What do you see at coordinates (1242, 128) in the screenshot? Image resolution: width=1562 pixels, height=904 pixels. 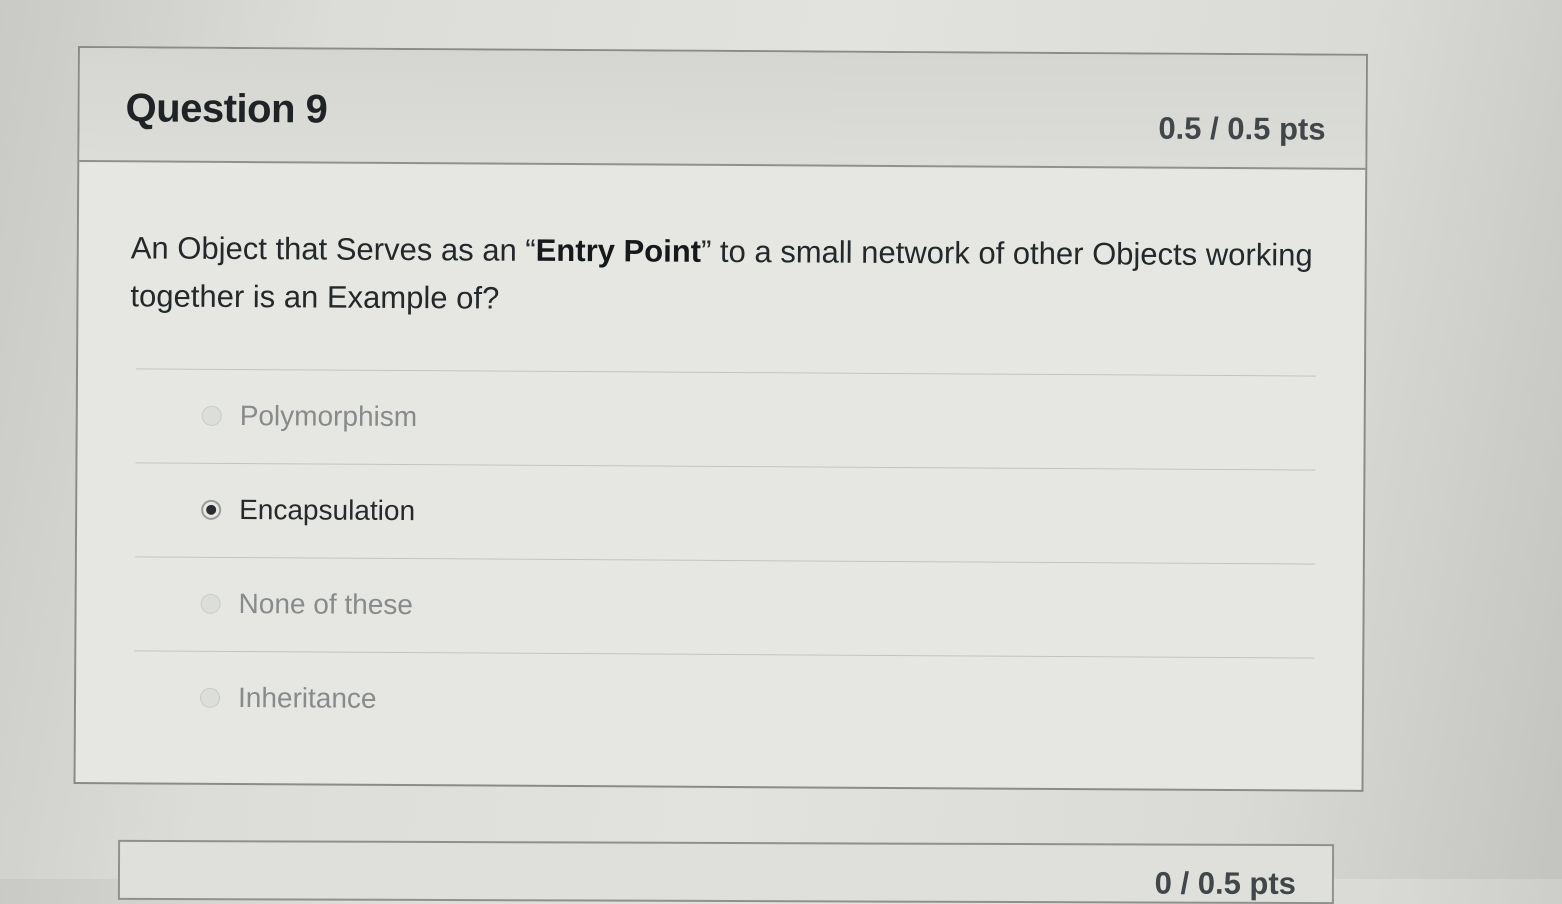 I see `question-points: 0.5 / 0.5 pts` at bounding box center [1242, 128].